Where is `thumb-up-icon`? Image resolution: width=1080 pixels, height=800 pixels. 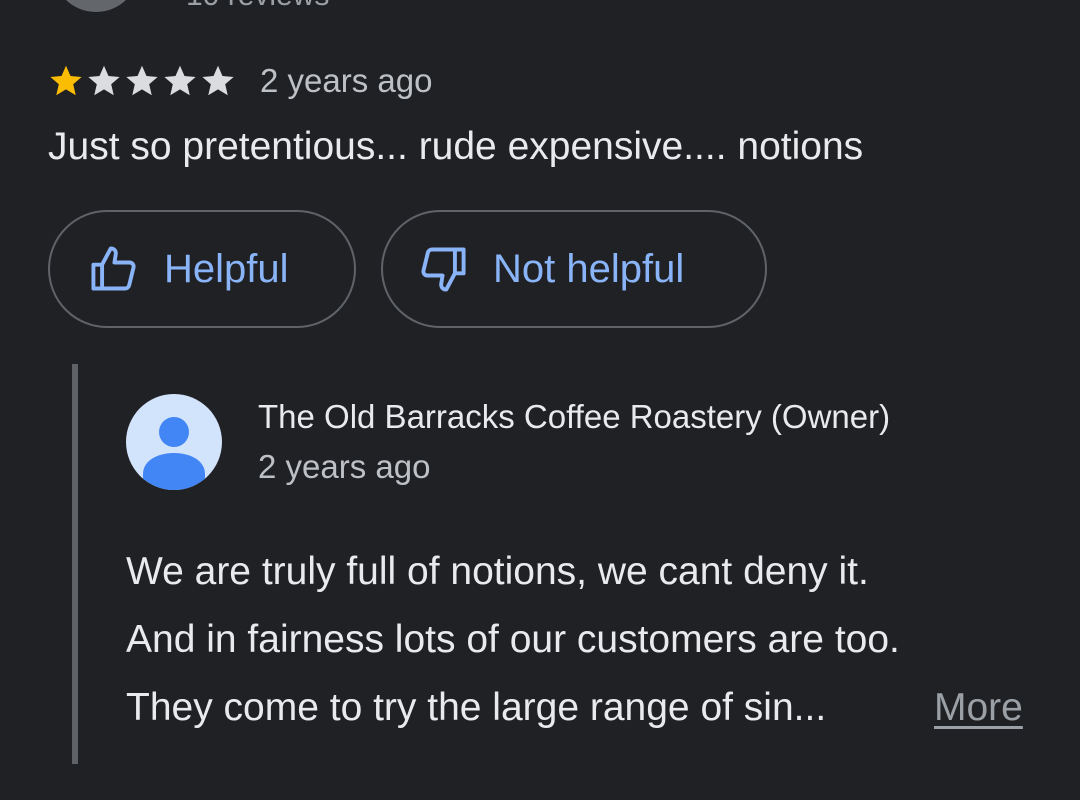 thumb-up-icon is located at coordinates (113, 268).